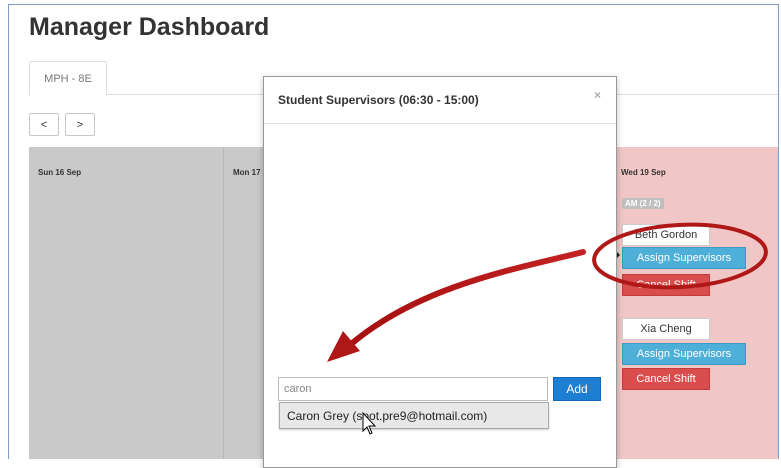 The width and height of the screenshot is (781, 468). I want to click on am-shift-badge: AM (2 / 2), so click(643, 203).